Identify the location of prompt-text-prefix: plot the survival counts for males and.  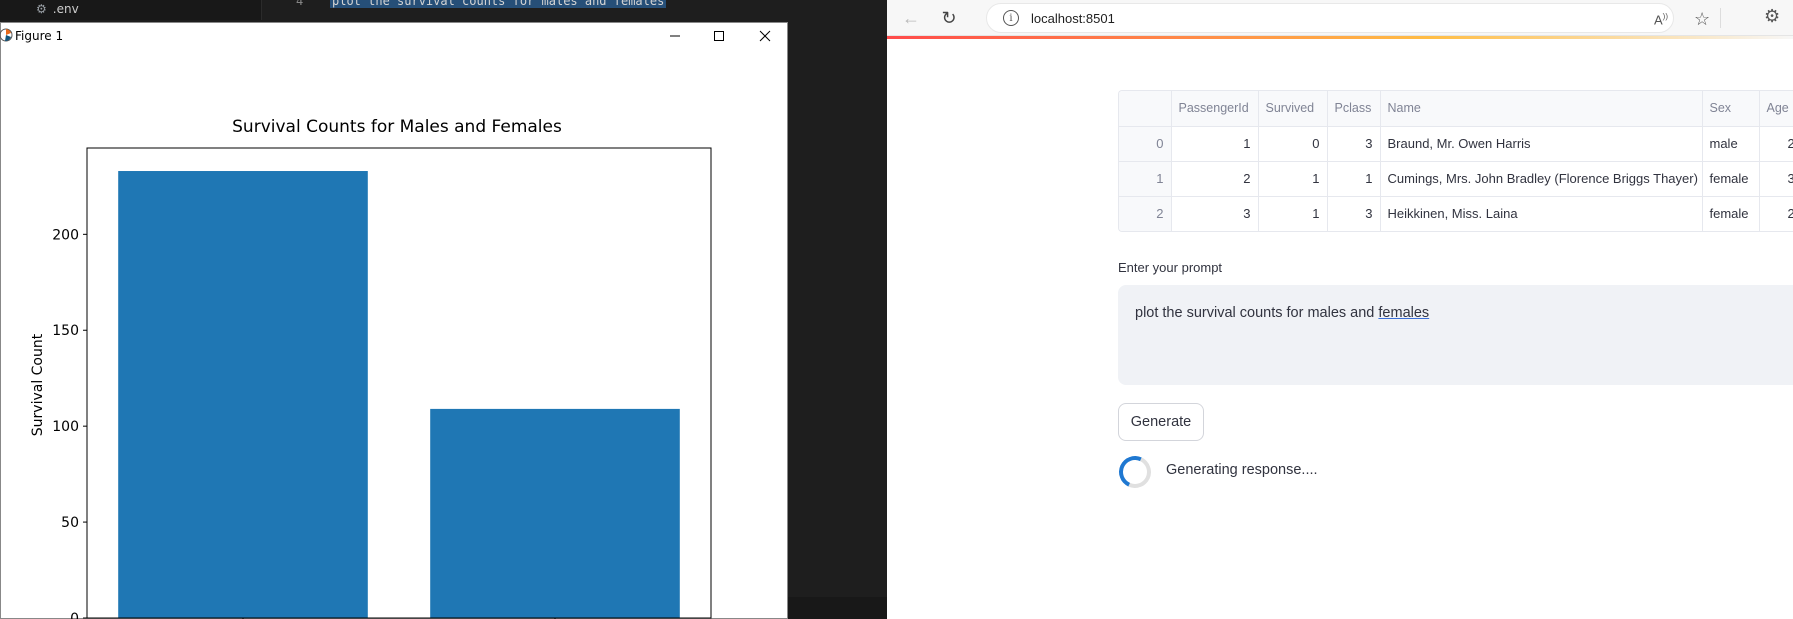
(1257, 313).